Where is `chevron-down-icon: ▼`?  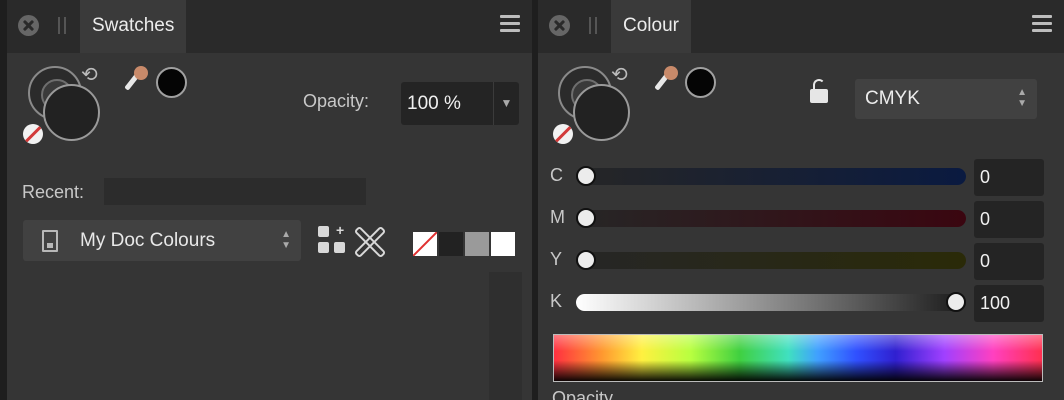 chevron-down-icon: ▼ is located at coordinates (506, 103).